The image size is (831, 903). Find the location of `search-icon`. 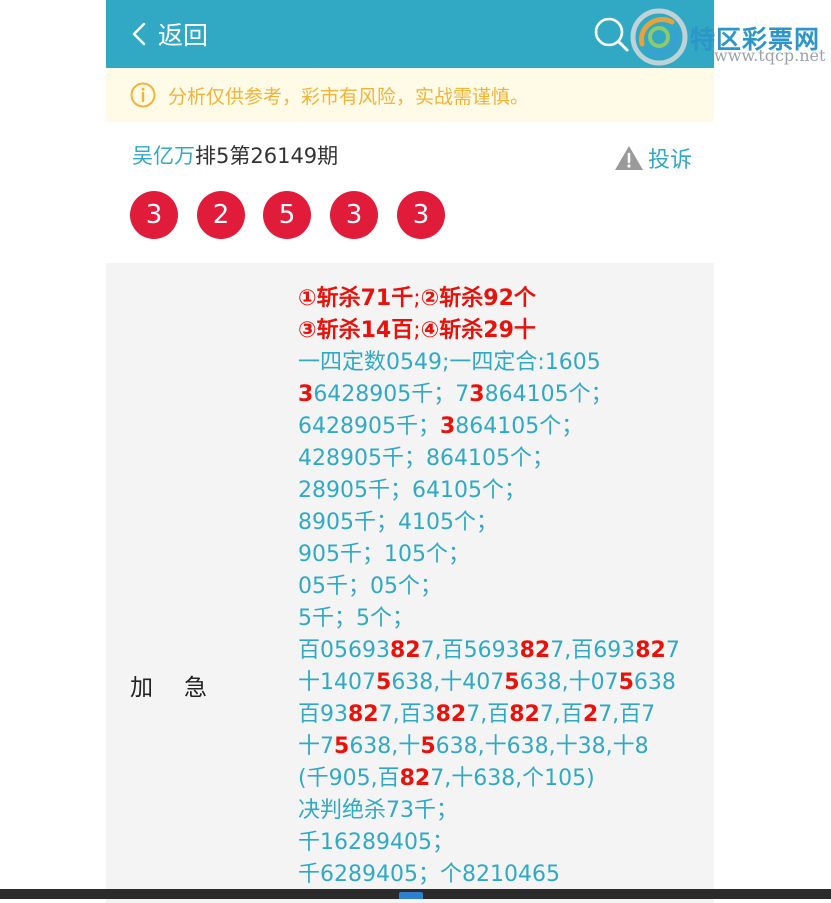

search-icon is located at coordinates (611, 34).